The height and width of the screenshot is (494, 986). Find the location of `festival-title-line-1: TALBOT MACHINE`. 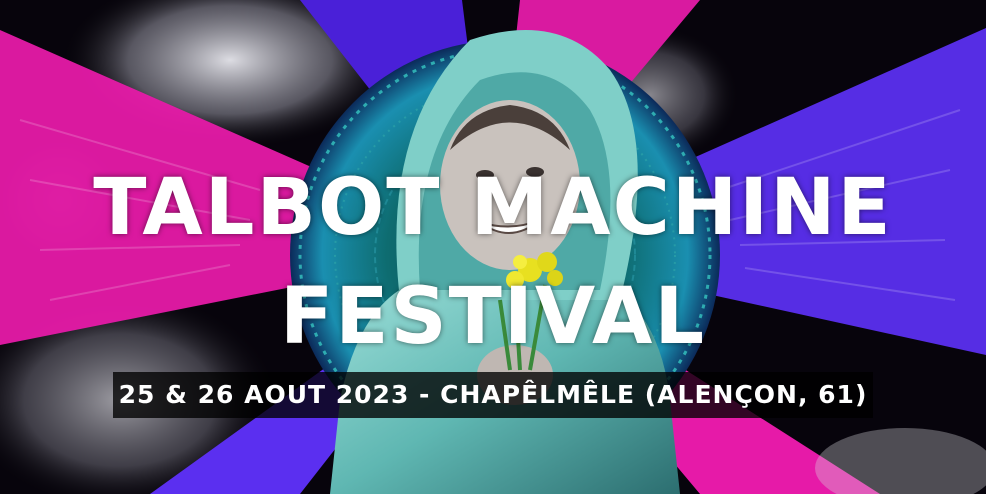

festival-title-line-1: TALBOT MACHINE is located at coordinates (493, 208).